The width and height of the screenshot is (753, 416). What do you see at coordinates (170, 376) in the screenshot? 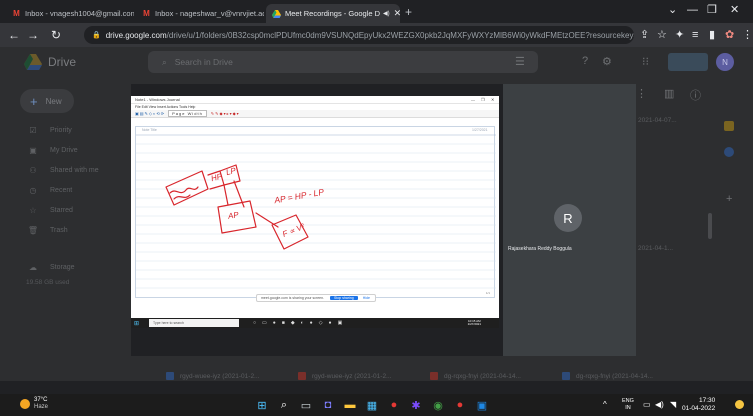
I see `file-type-icon` at bounding box center [170, 376].